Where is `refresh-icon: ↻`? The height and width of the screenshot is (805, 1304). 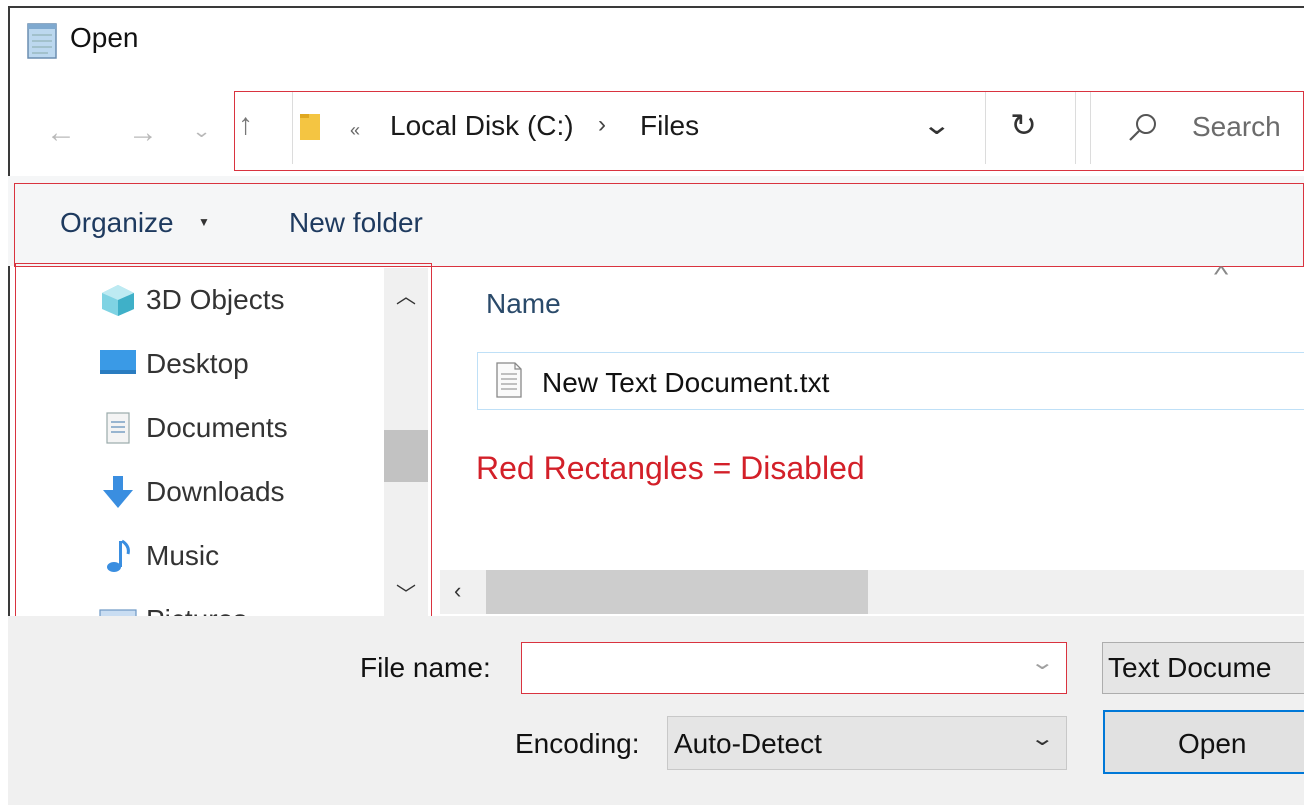
refresh-icon: ↻ is located at coordinates (1023, 125).